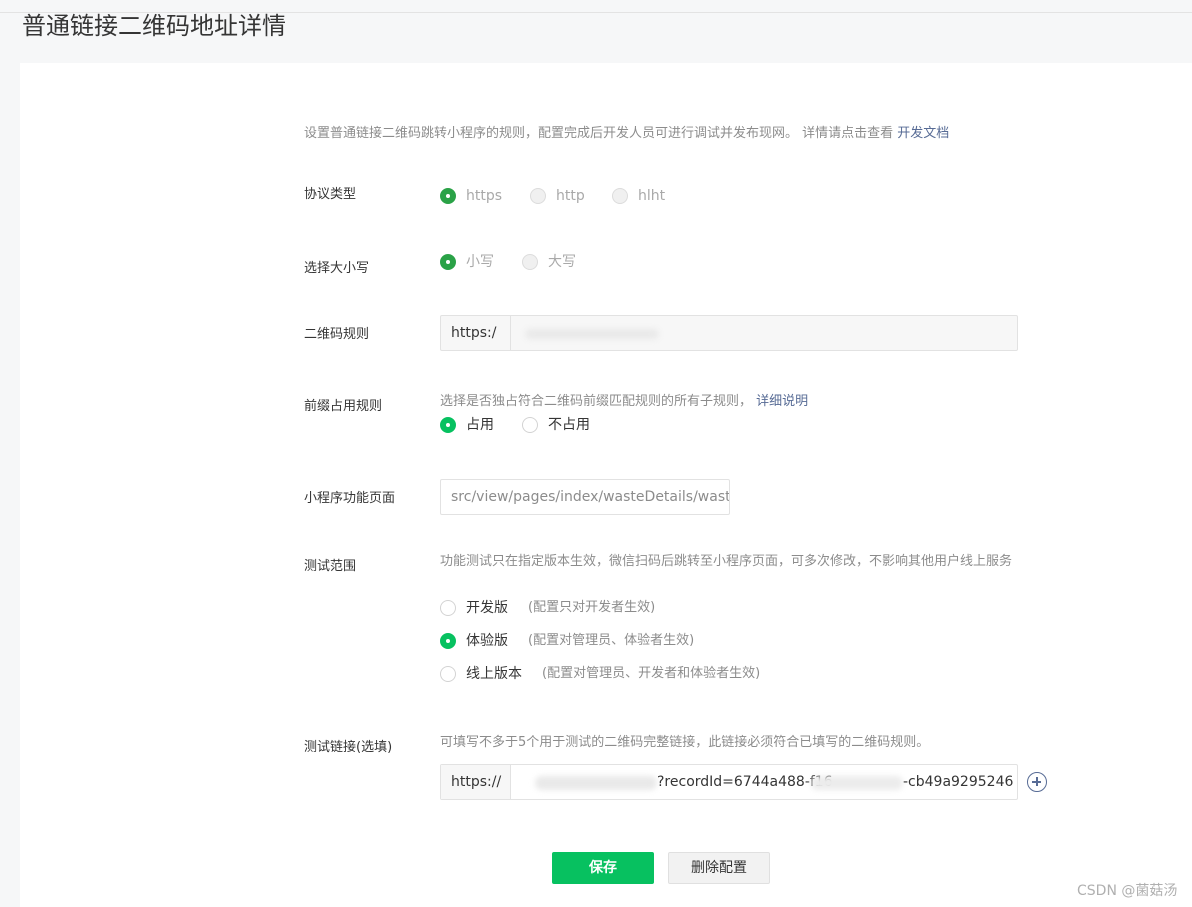  What do you see at coordinates (782, 401) in the screenshot?
I see `details-link: 详细说明` at bounding box center [782, 401].